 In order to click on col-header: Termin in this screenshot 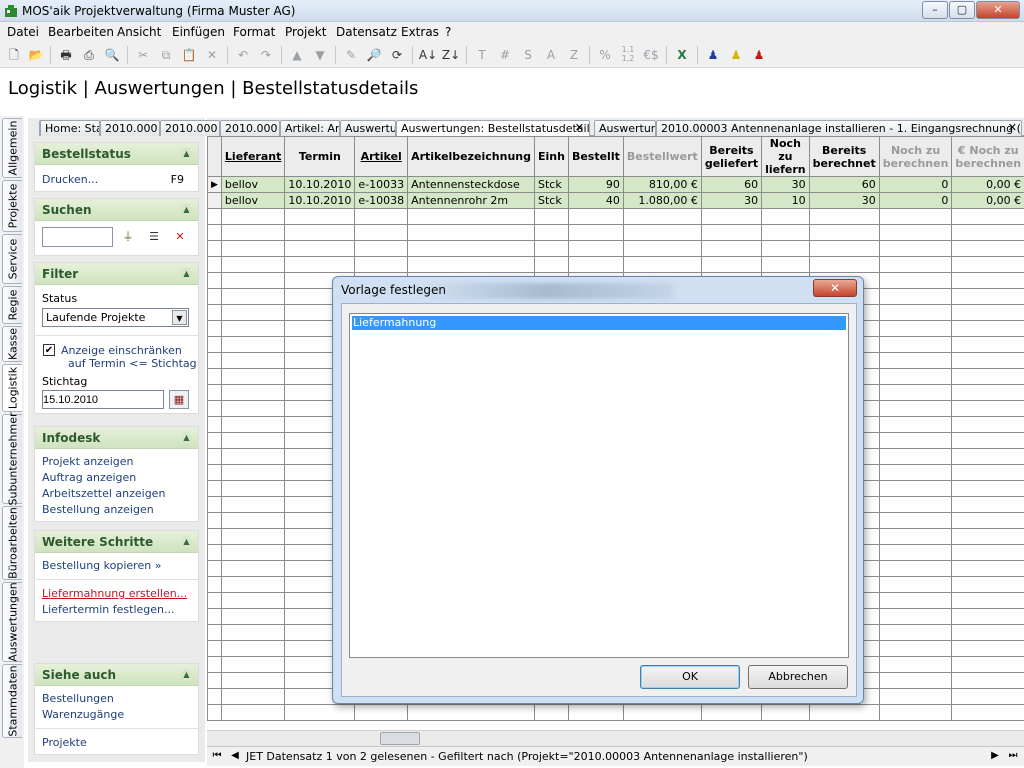, I will do `click(320, 156)`.